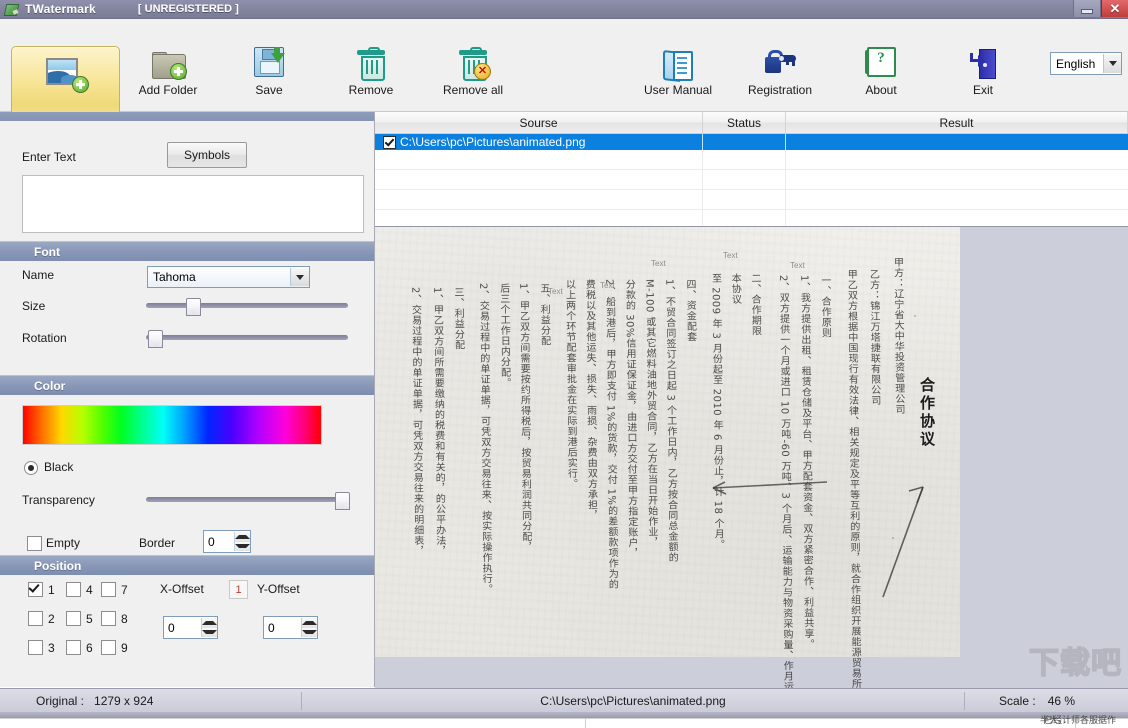  I want to click on exit-button: Exit, so click(983, 70).